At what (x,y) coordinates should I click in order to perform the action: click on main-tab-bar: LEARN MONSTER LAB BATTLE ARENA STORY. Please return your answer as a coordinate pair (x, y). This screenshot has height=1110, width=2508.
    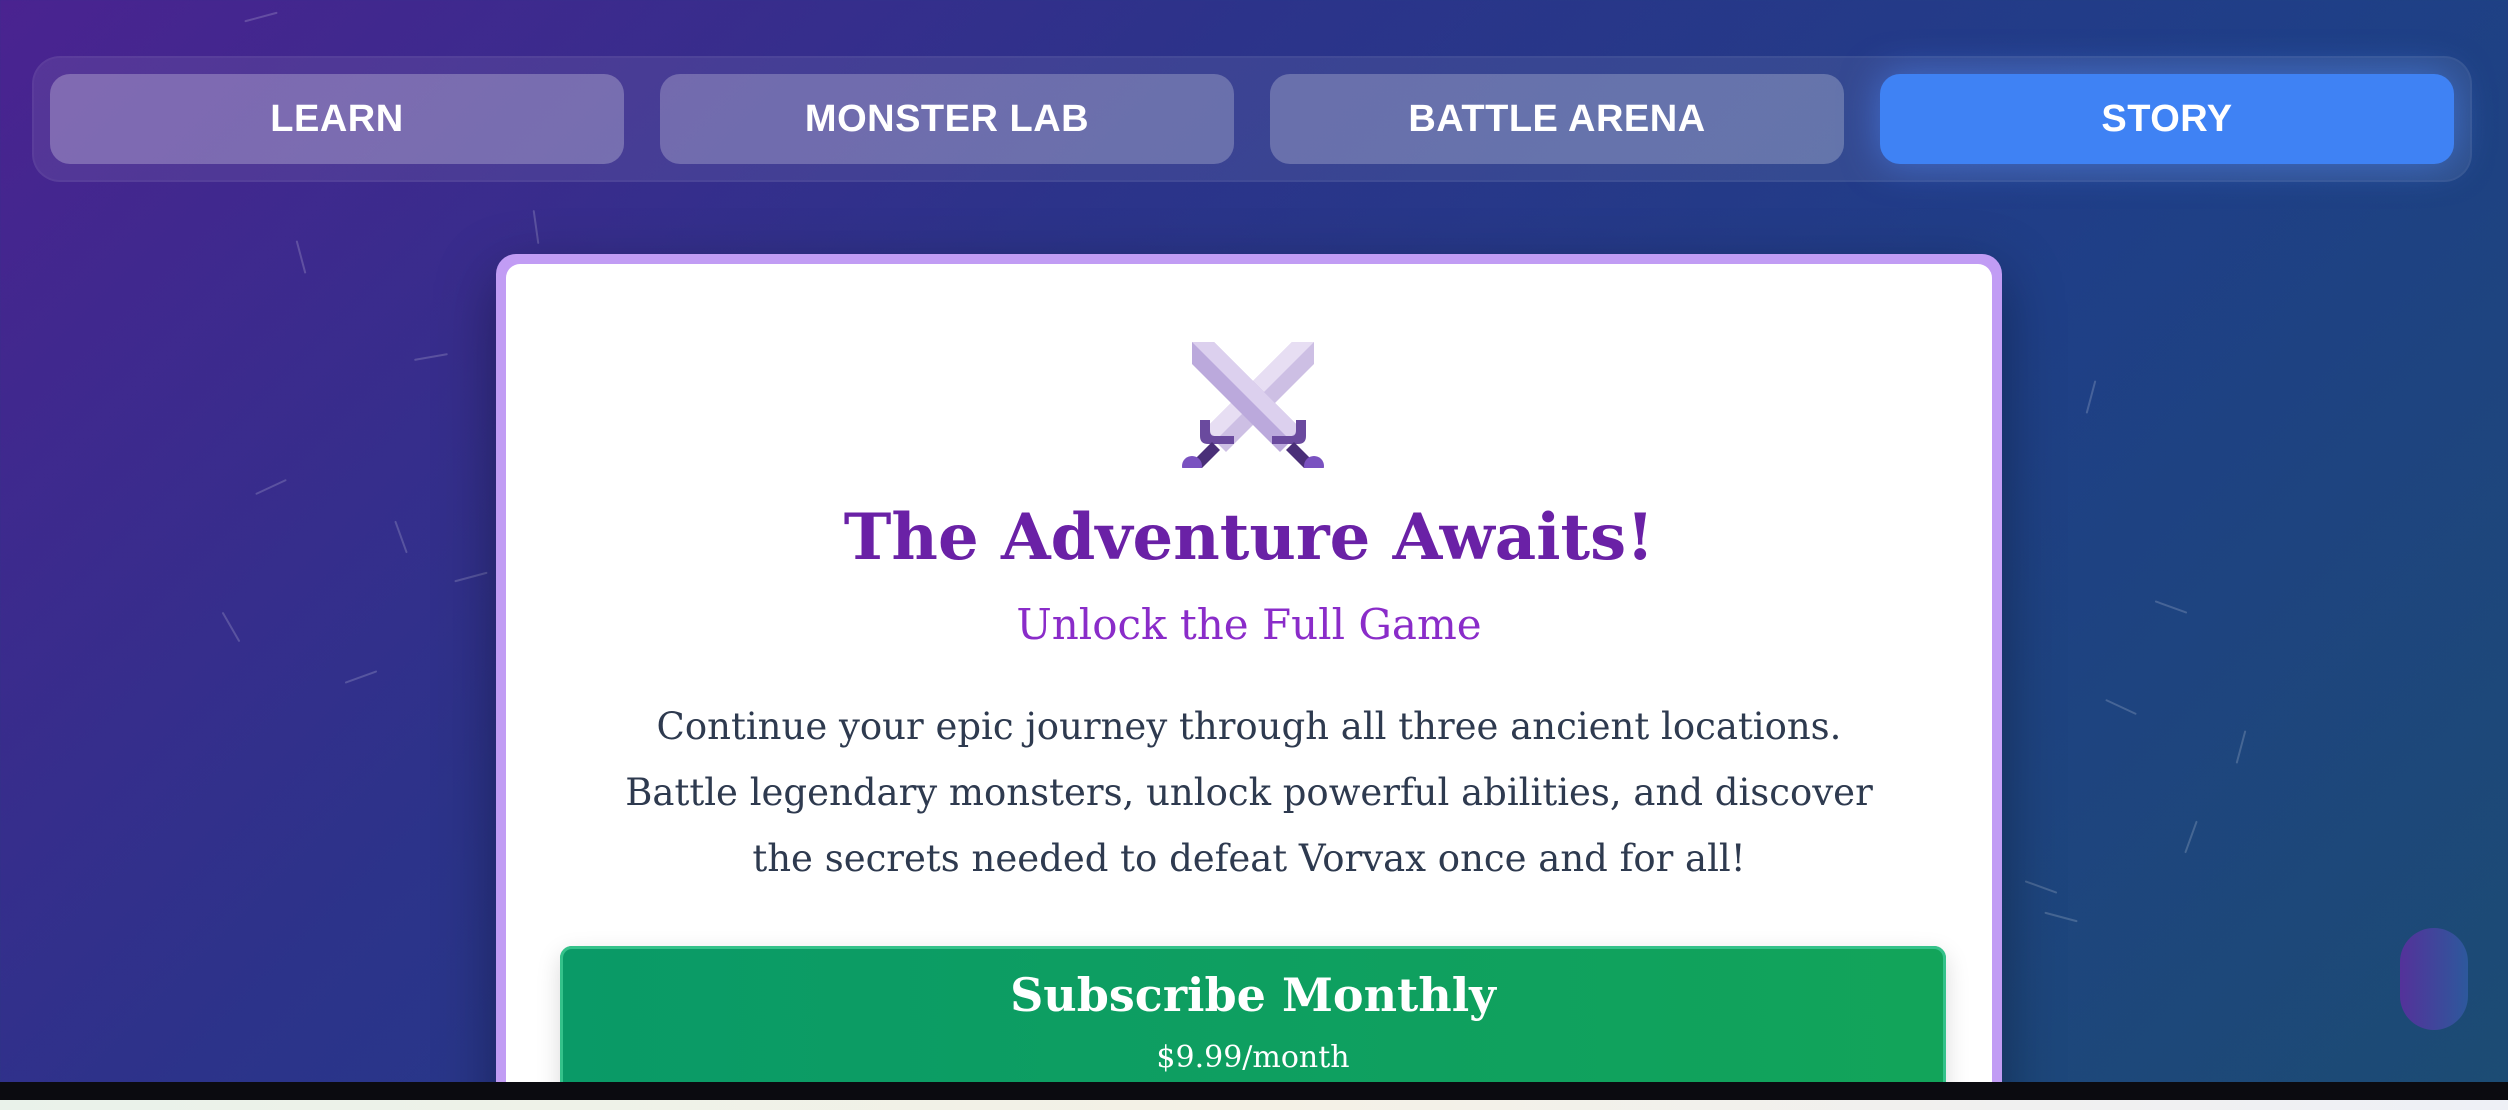
    Looking at the image, I should click on (1252, 119).